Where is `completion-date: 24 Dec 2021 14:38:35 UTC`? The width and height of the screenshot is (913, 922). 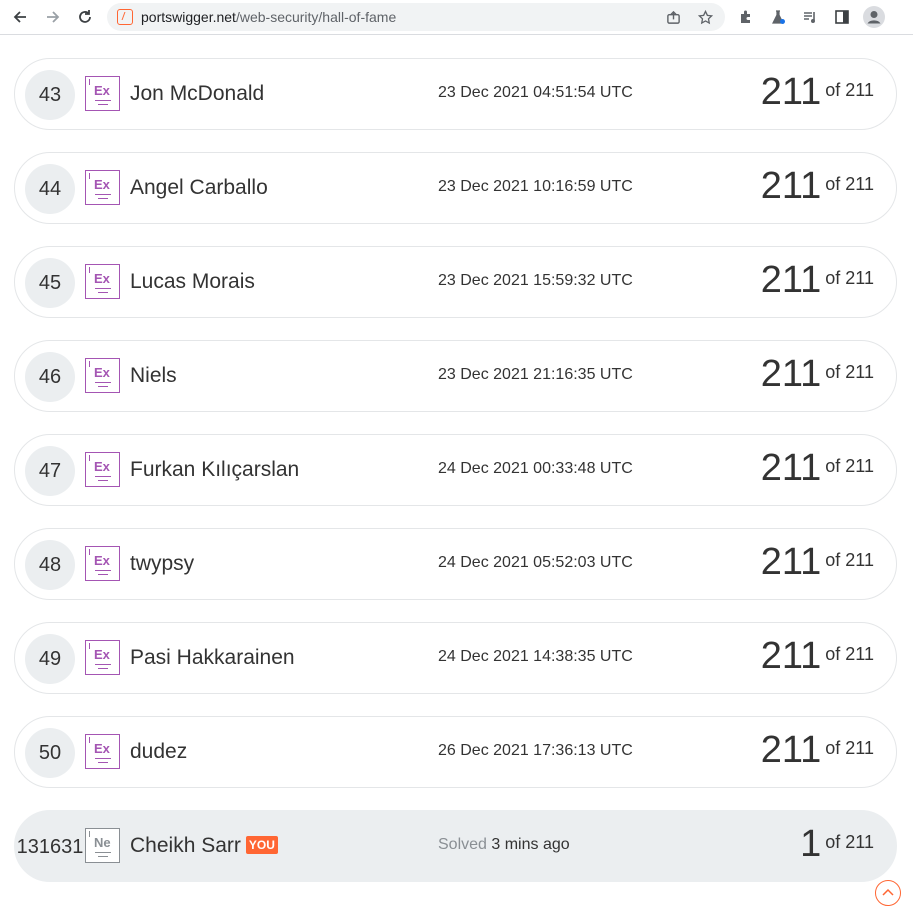
completion-date: 24 Dec 2021 14:38:35 UTC is located at coordinates (535, 656).